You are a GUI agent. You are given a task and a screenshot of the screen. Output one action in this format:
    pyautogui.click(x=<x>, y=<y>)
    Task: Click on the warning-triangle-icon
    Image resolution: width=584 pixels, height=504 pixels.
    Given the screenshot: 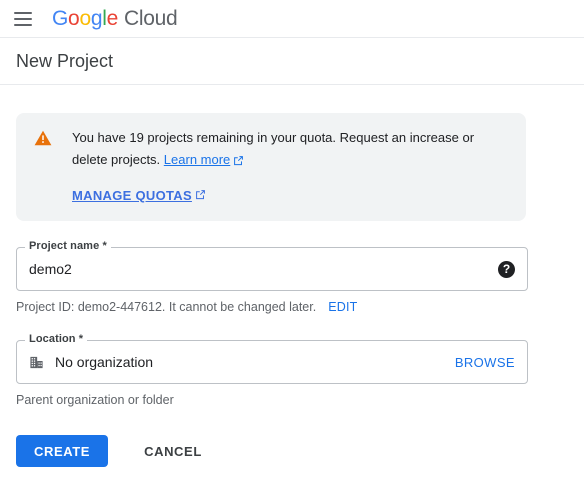 What is the action you would take?
    pyautogui.click(x=43, y=138)
    